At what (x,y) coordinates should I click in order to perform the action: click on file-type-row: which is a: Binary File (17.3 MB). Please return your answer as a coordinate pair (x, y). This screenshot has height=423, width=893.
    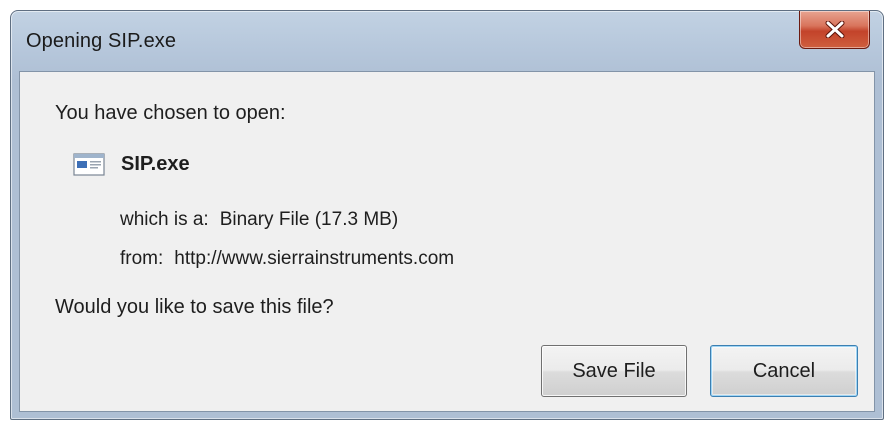
    Looking at the image, I should click on (259, 220).